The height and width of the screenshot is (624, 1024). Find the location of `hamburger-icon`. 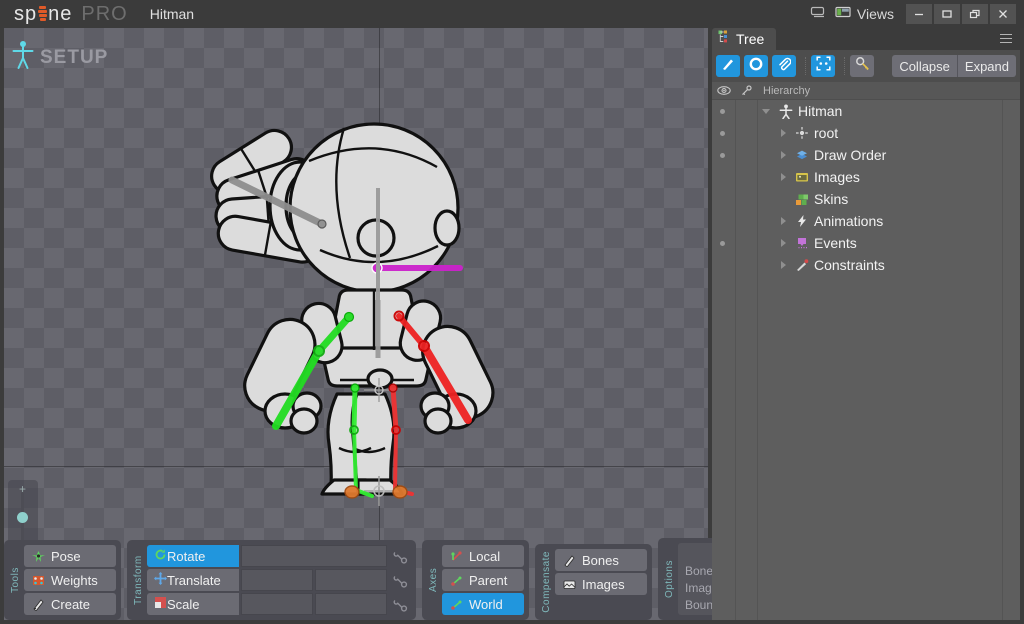

hamburger-icon is located at coordinates (1006, 40).